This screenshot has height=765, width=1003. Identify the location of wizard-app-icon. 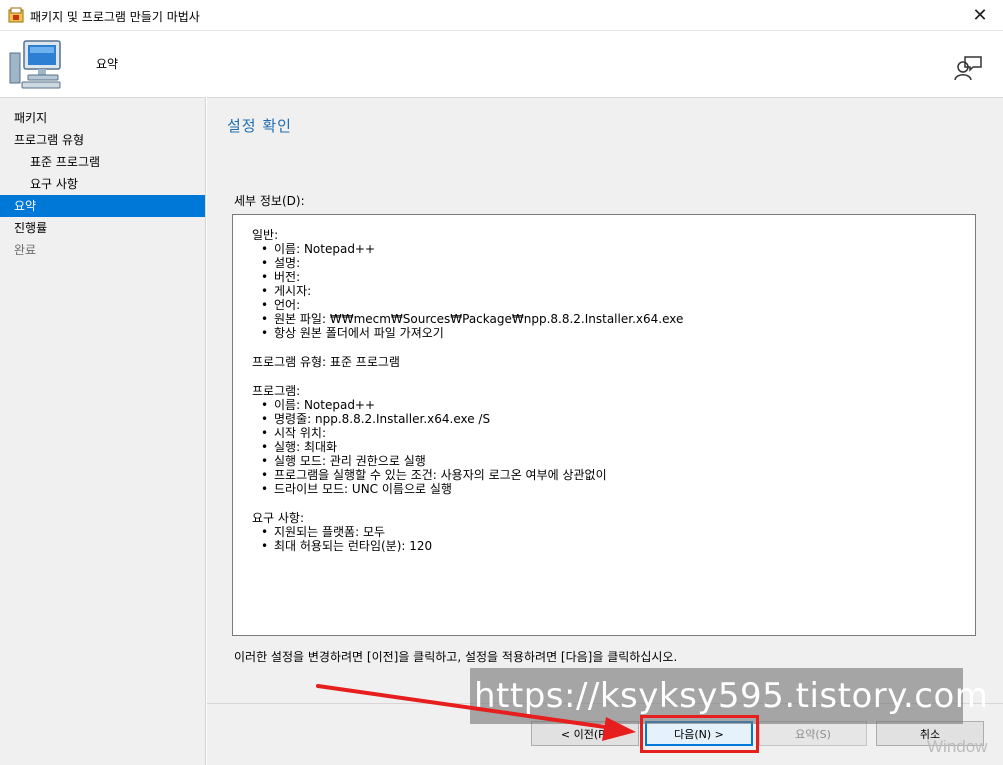
(16, 15).